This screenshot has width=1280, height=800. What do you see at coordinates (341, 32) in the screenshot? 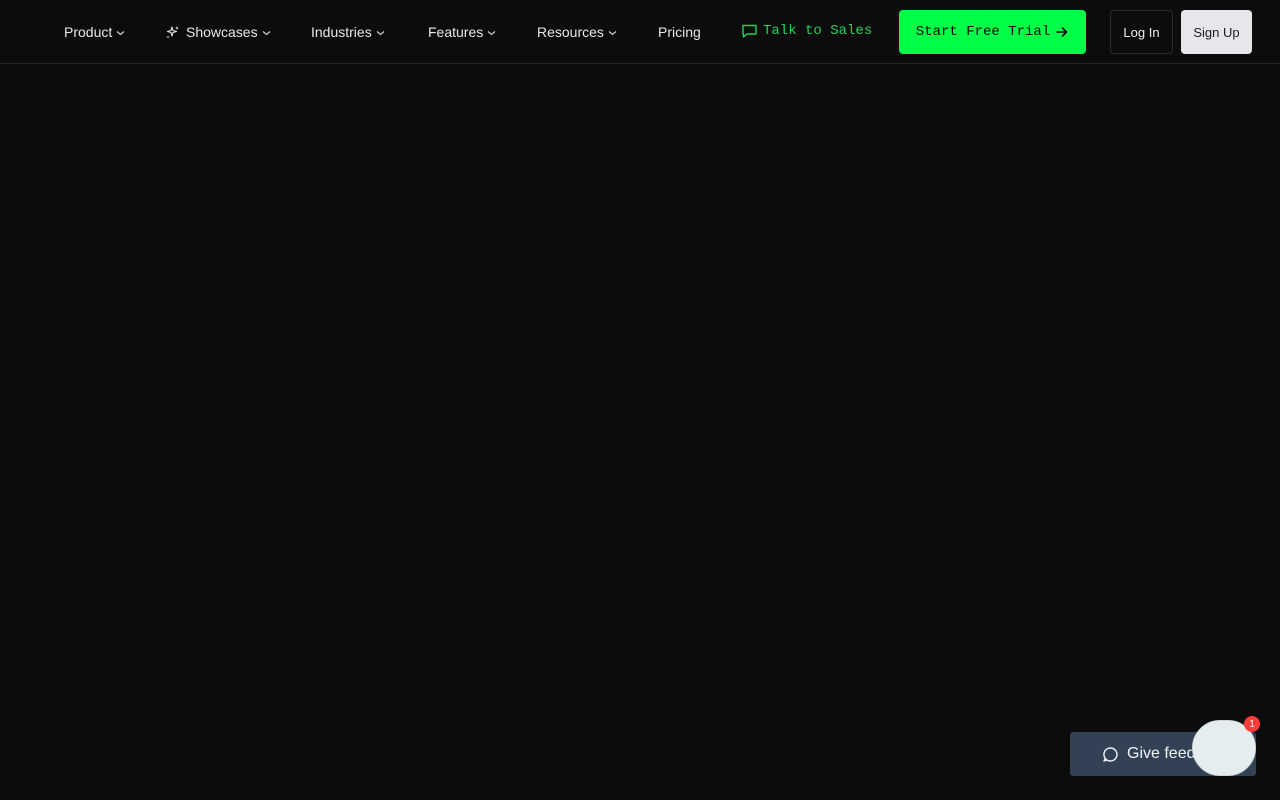
I see `nav-industries-label: Industries` at bounding box center [341, 32].